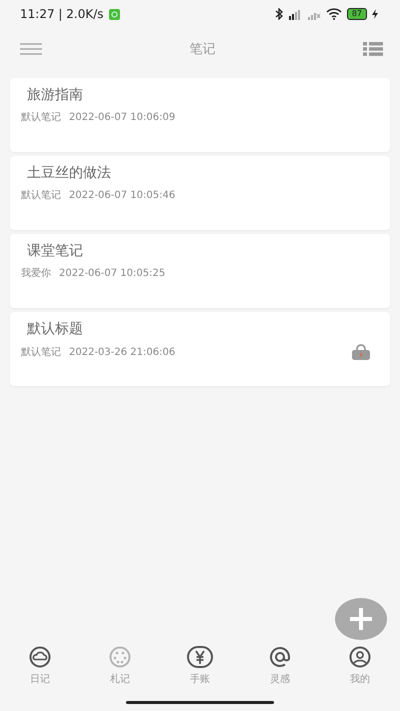  I want to click on note-date: 2022-06-07 10:05:25, so click(112, 273).